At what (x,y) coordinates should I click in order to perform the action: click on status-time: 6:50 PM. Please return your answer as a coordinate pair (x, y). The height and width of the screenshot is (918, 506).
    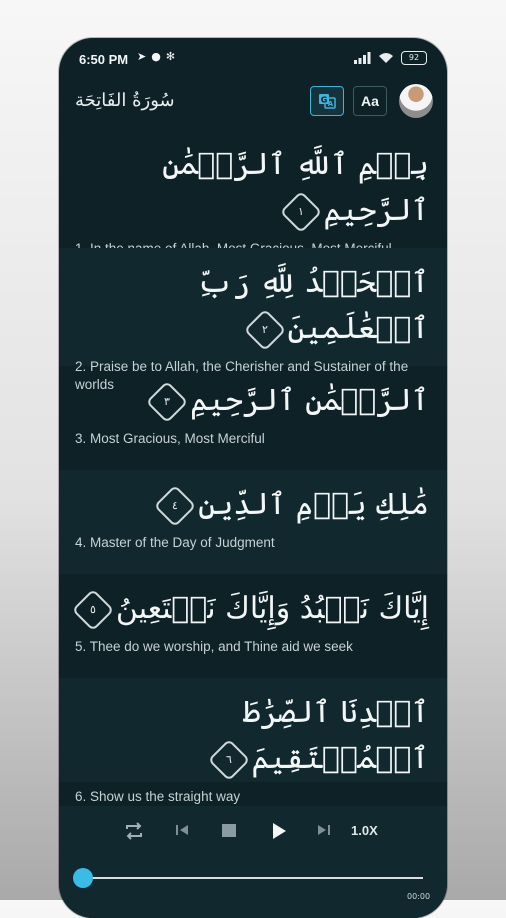
    Looking at the image, I should click on (104, 59).